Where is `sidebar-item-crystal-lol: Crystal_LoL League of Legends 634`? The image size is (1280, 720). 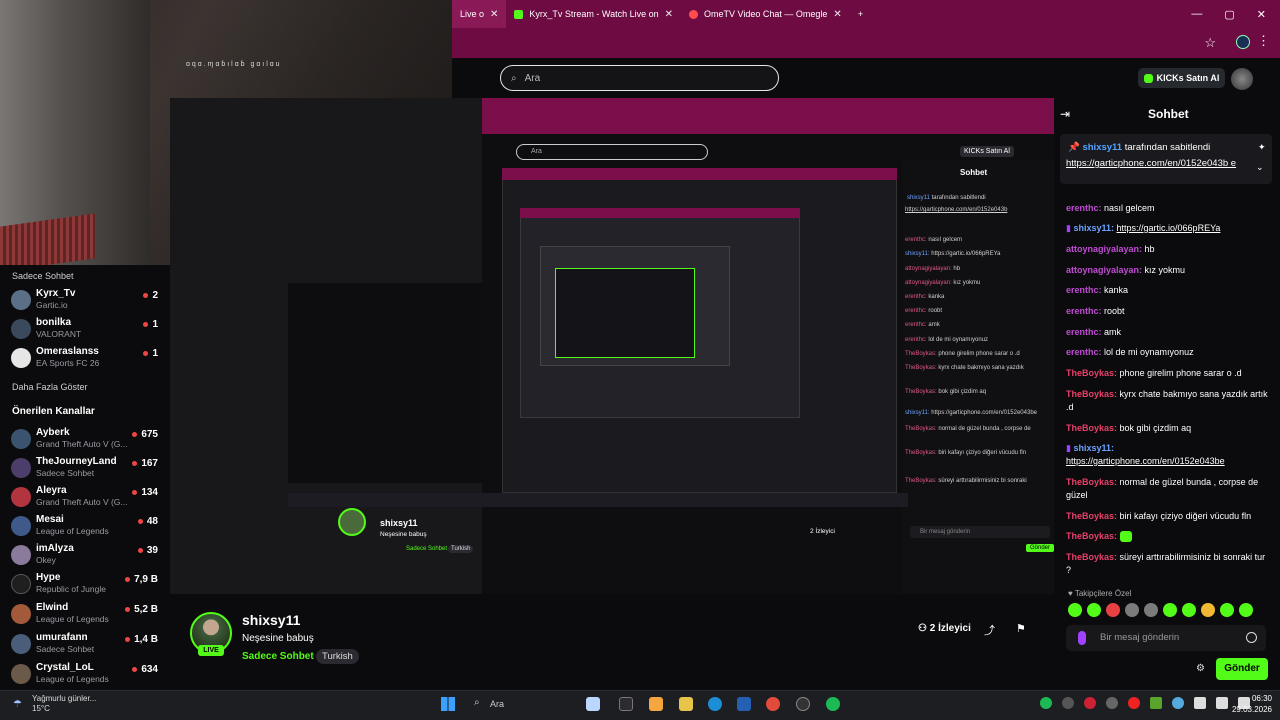 sidebar-item-crystal-lol: Crystal_LoL League of Legends 634 is located at coordinates (85, 675).